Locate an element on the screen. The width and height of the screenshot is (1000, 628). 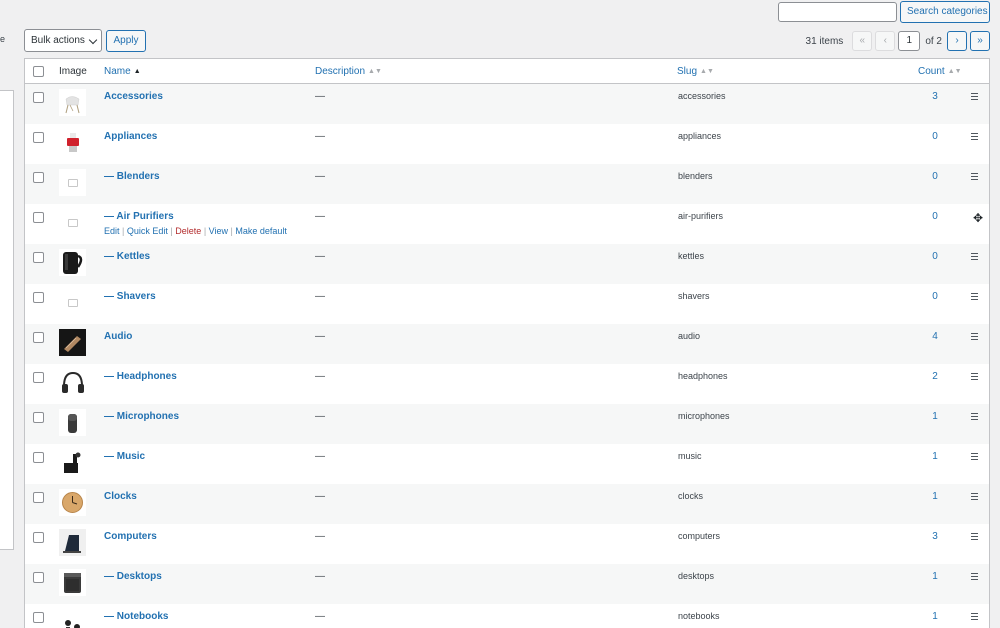
last-page-button: » is located at coordinates (980, 41).